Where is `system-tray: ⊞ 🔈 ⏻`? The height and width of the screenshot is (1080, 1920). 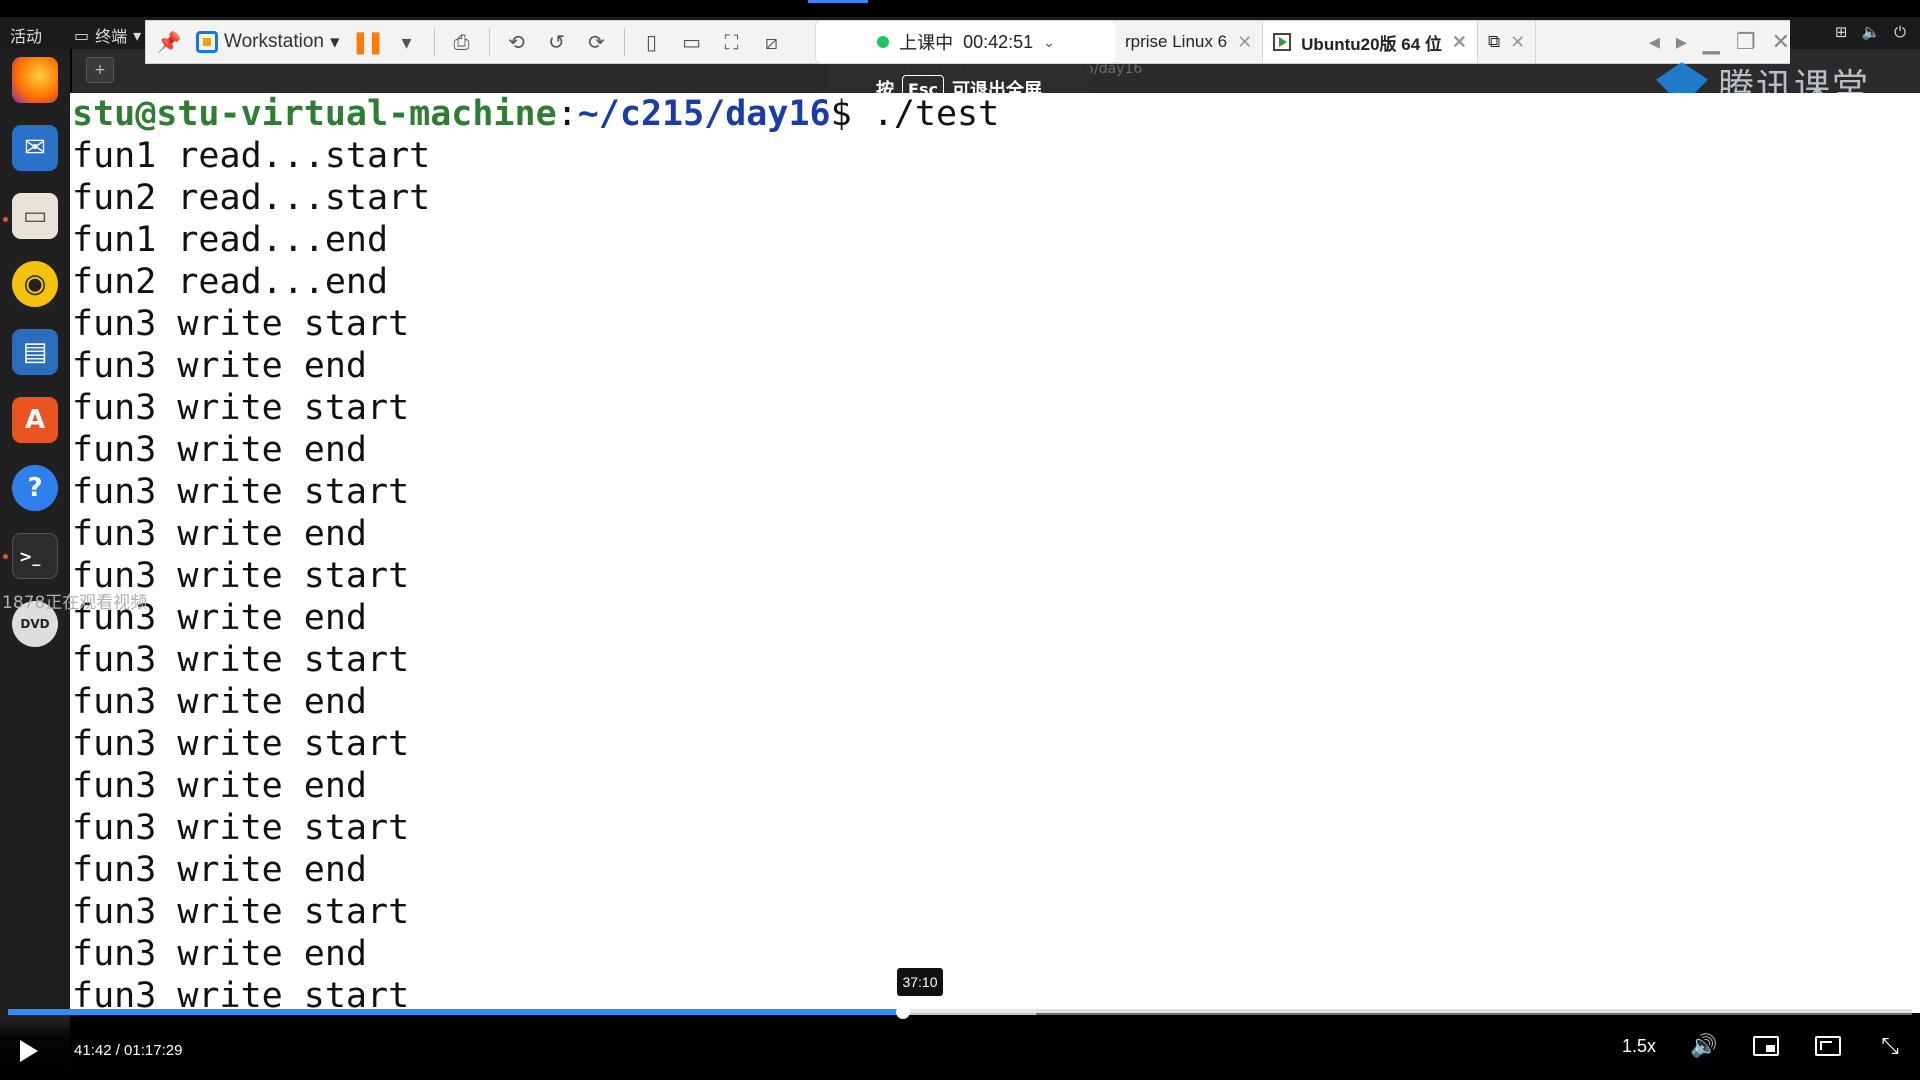 system-tray: ⊞ 🔈 ⏻ is located at coordinates (1870, 32).